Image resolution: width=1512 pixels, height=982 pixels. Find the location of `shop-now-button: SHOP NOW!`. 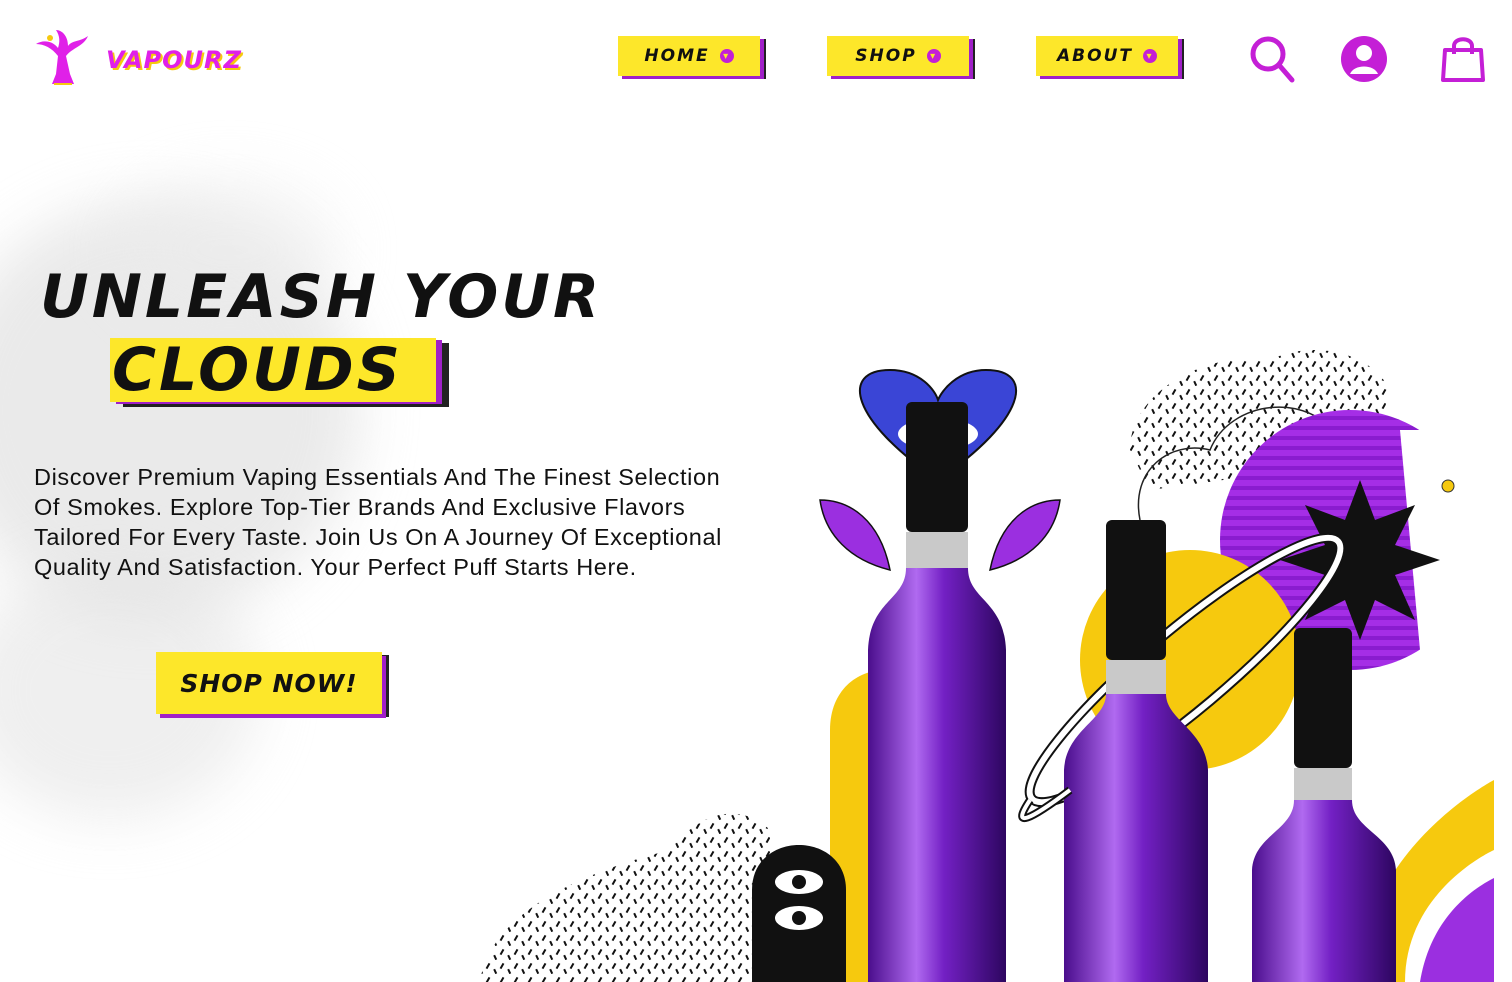

shop-now-button: SHOP NOW! is located at coordinates (269, 683).